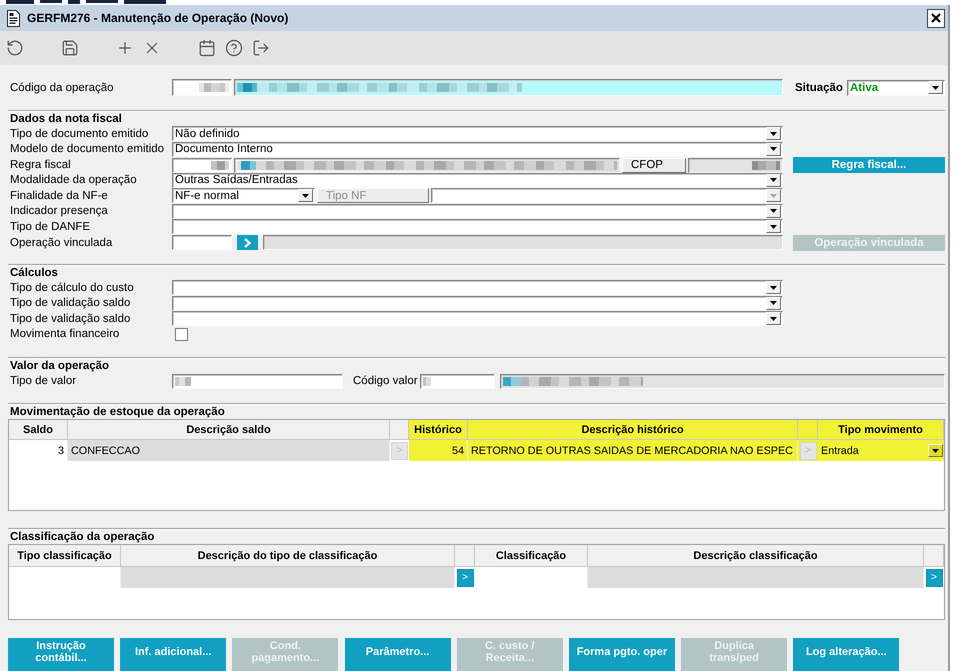 This screenshot has height=671, width=957. I want to click on column-header: Descrição classificação, so click(756, 556).